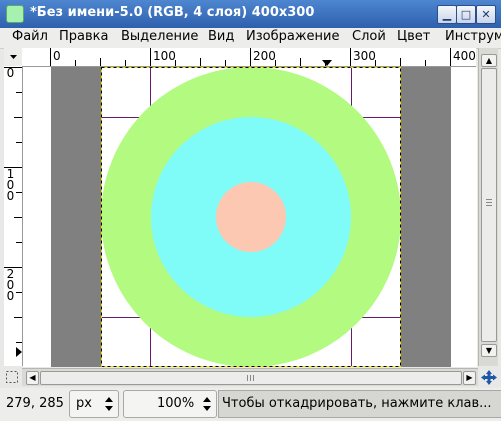 The image size is (501, 421). What do you see at coordinates (84, 403) in the screenshot?
I see `unit-value: px` at bounding box center [84, 403].